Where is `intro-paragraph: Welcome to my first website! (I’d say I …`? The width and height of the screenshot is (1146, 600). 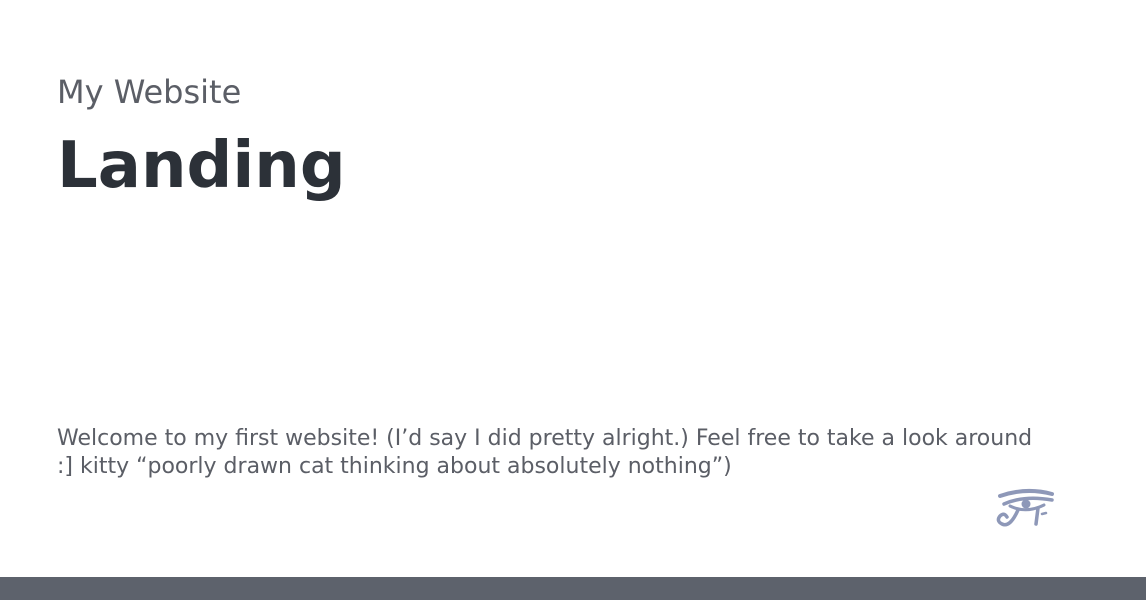
intro-paragraph: Welcome to my first website! (I’d say I … is located at coordinates (545, 452).